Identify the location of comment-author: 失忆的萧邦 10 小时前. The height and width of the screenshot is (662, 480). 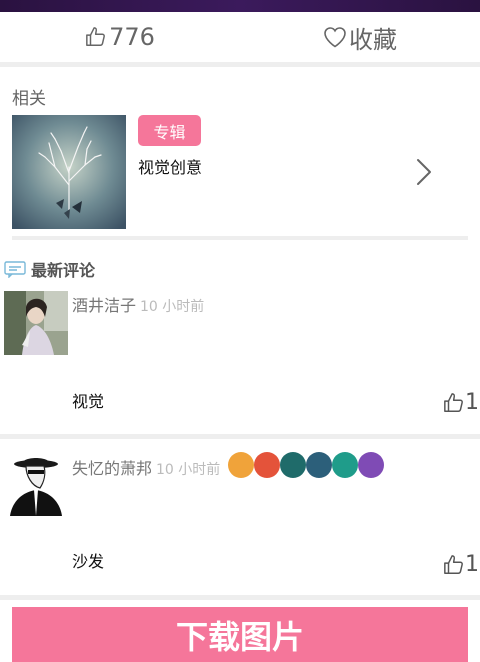
(146, 467).